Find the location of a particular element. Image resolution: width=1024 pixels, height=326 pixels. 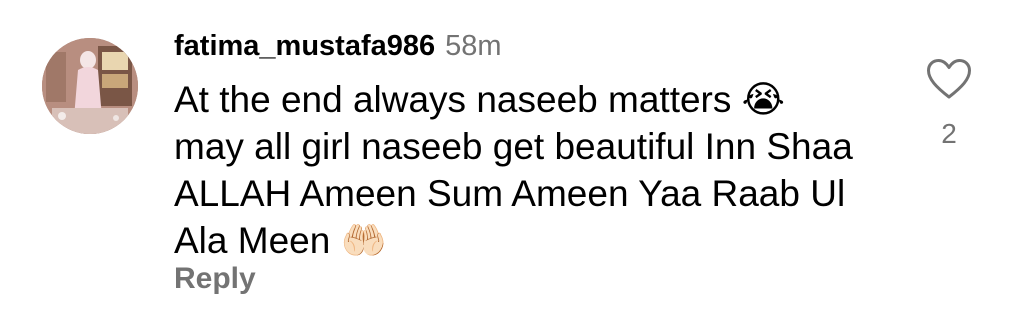

comment-text-part-1: At the end always naseeb matters is located at coordinates (458, 99).